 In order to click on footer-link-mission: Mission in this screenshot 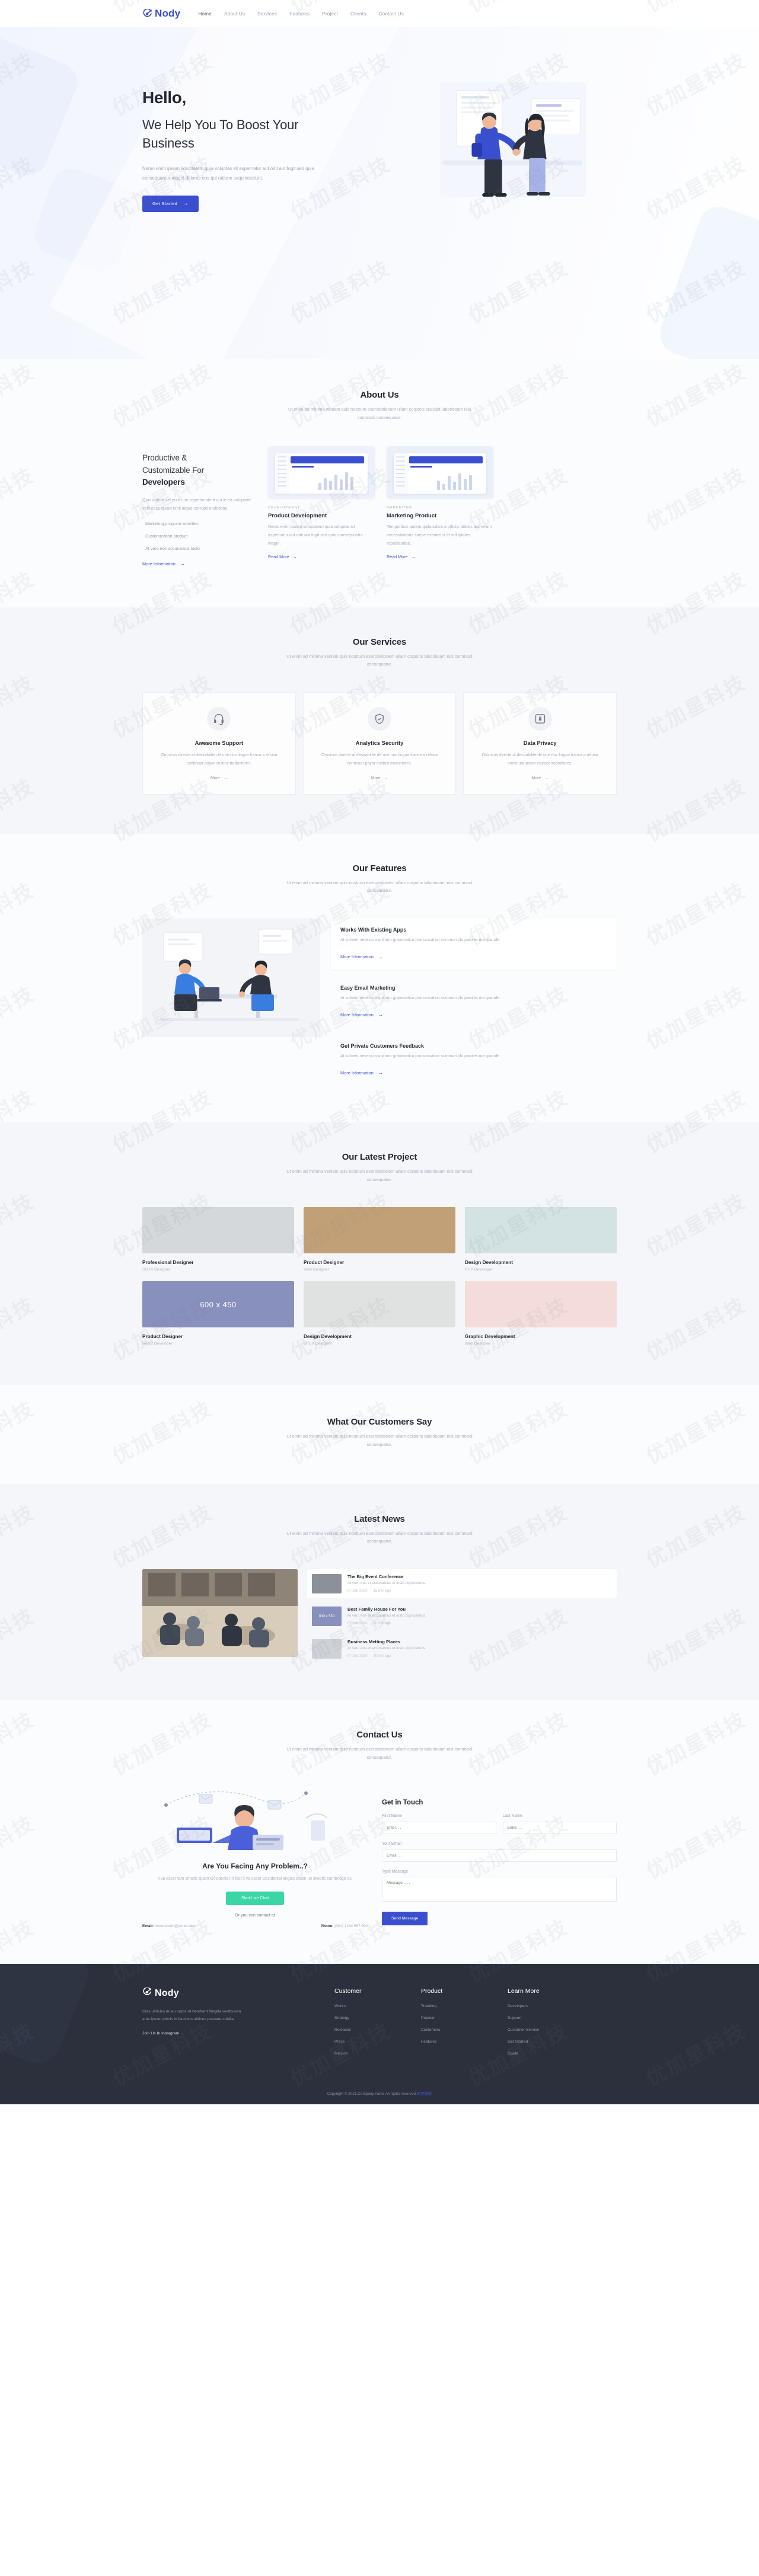, I will do `click(368, 2054)`.